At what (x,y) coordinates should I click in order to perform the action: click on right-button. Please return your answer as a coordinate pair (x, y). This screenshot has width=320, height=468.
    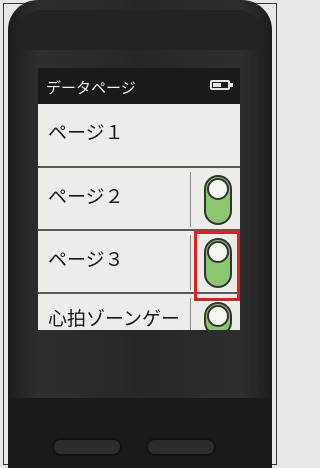
    Looking at the image, I should click on (181, 447).